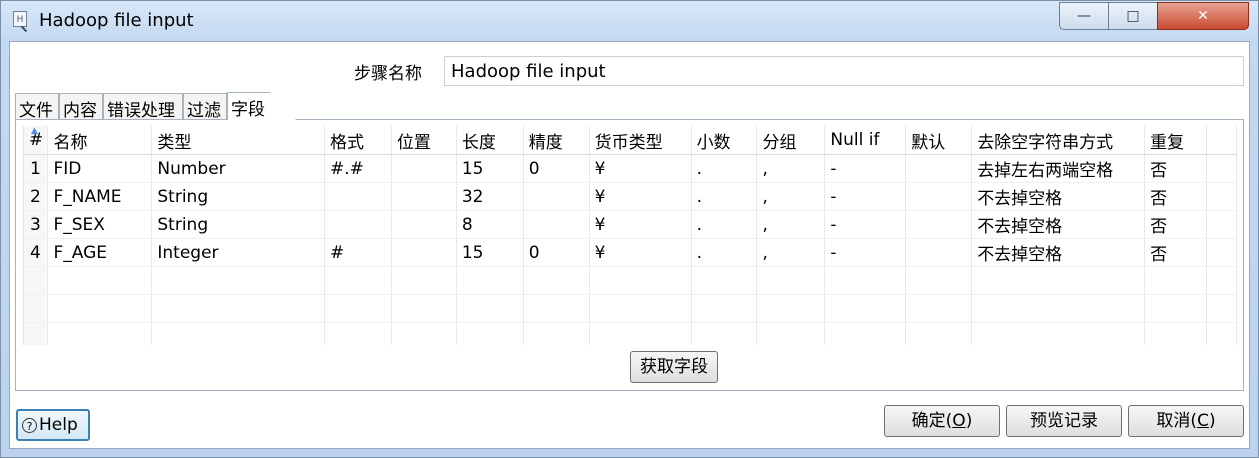 The height and width of the screenshot is (458, 1259). I want to click on cell-format: #, so click(358, 252).